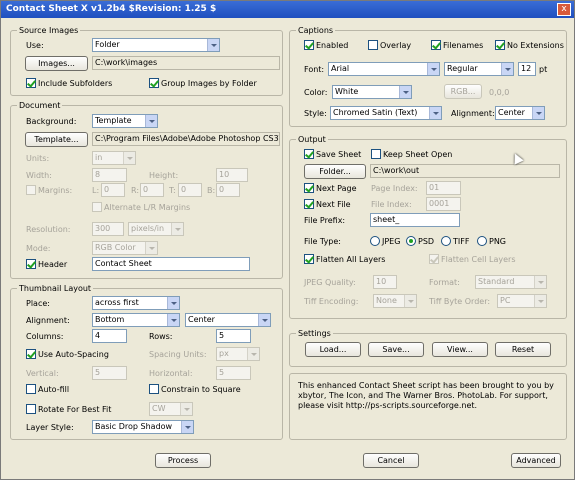 Image resolution: width=575 pixels, height=480 pixels. What do you see at coordinates (340, 68) in the screenshot?
I see `font-value: Arial` at bounding box center [340, 68].